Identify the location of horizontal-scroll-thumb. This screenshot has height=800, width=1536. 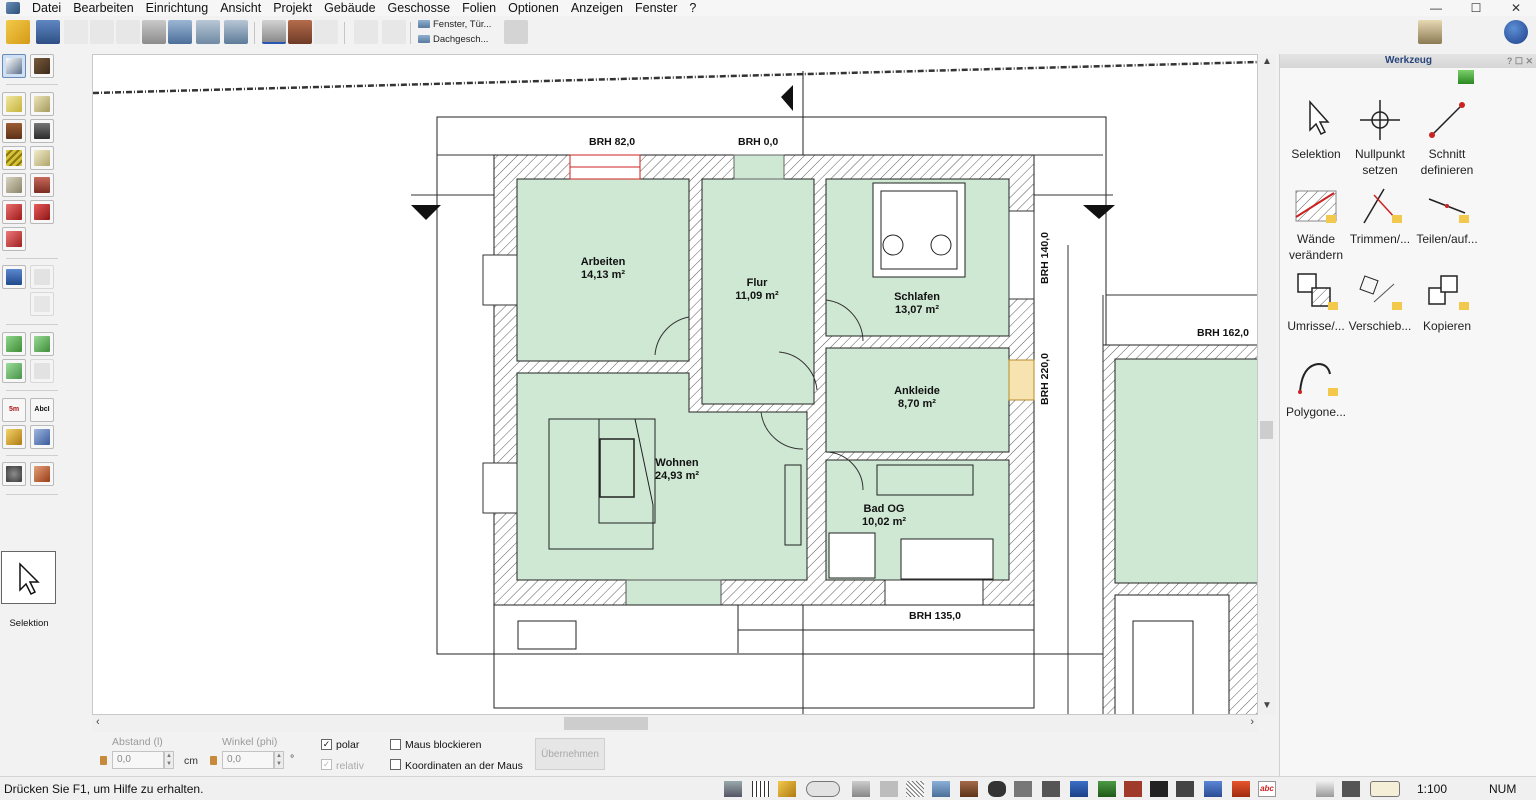
(606, 723).